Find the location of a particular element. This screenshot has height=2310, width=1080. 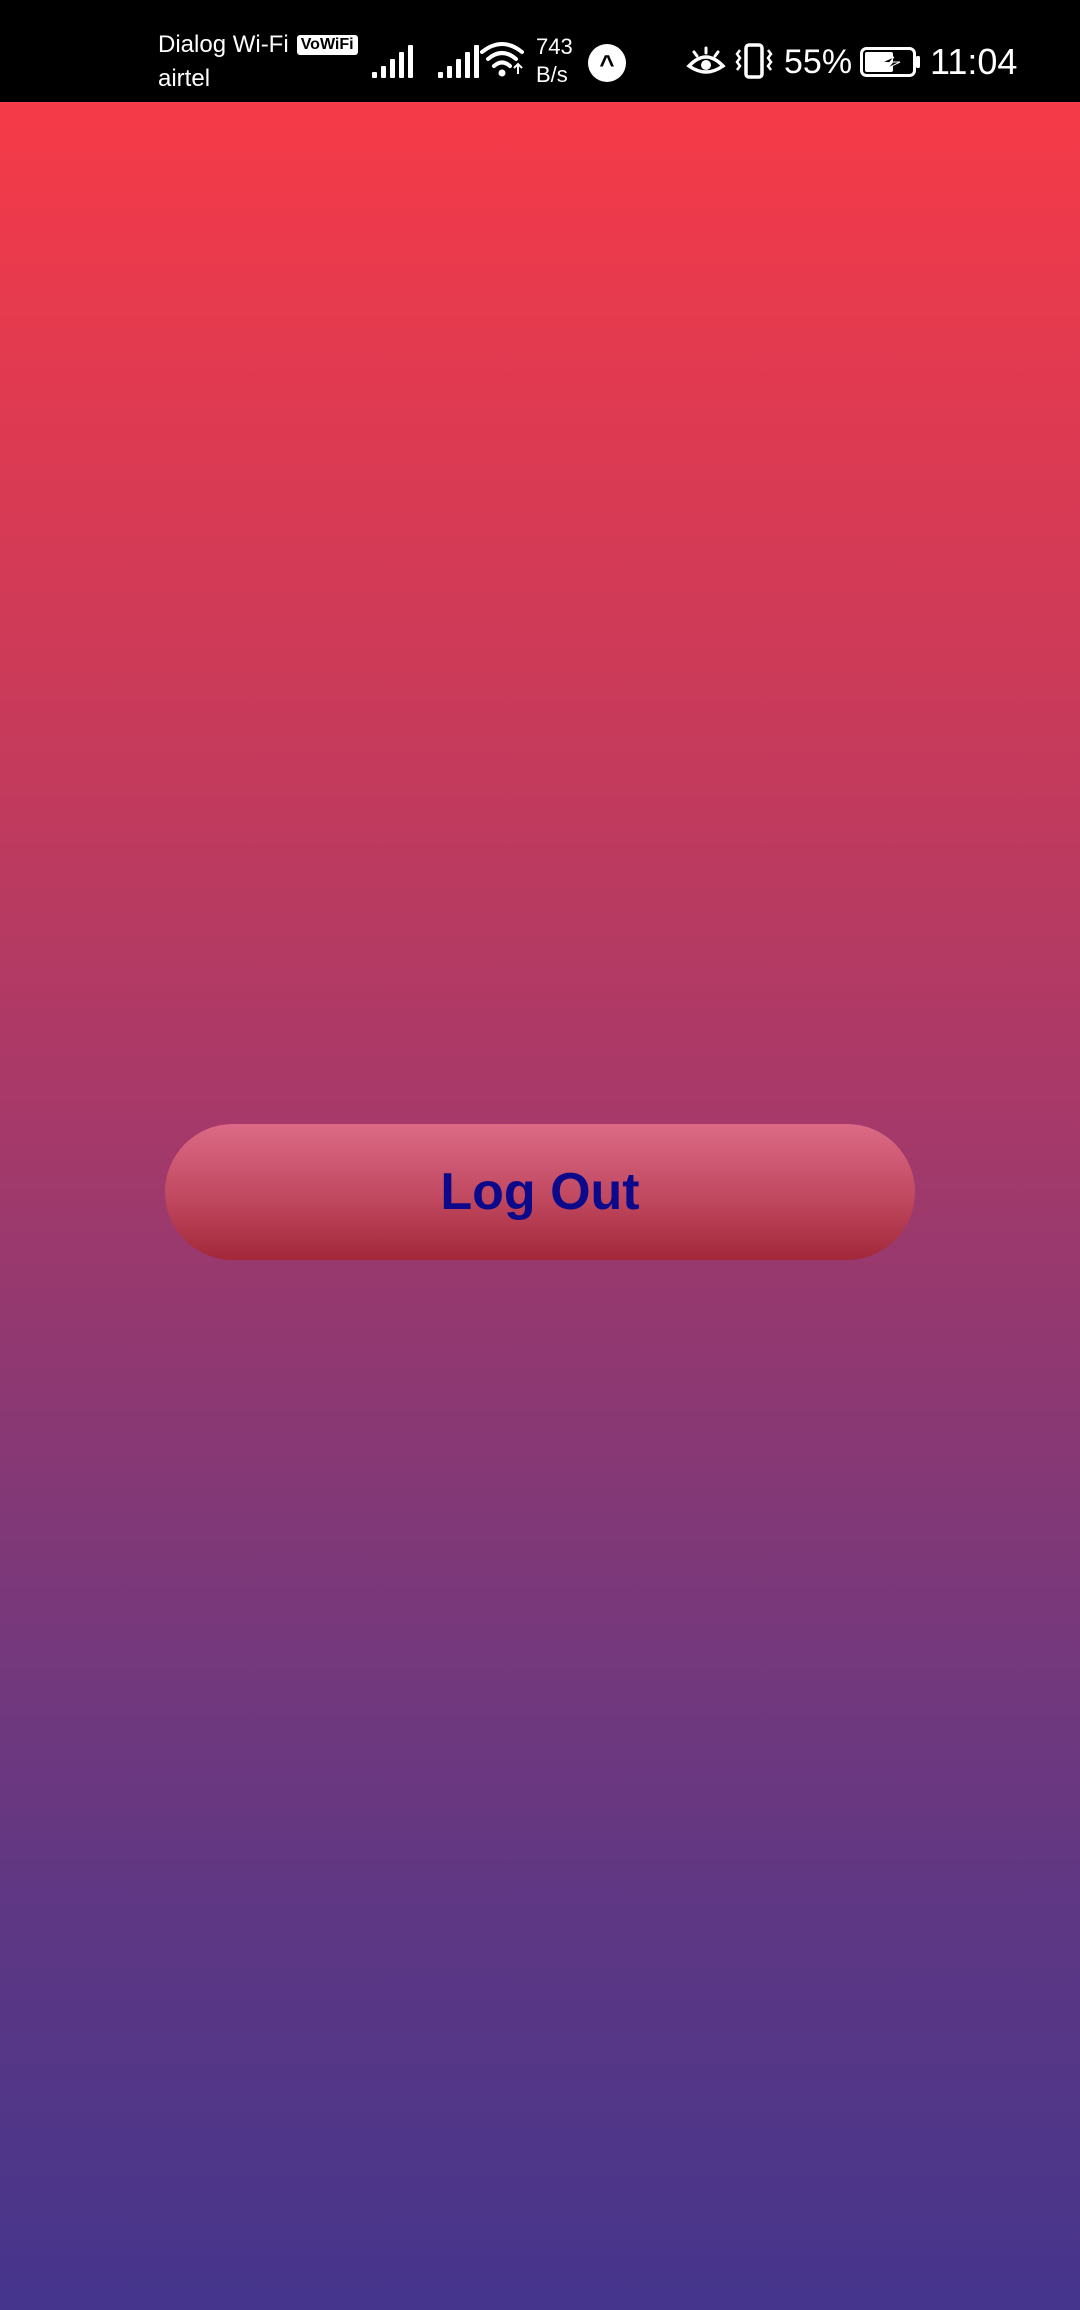

network-speed-unit: B/s is located at coordinates (552, 74).